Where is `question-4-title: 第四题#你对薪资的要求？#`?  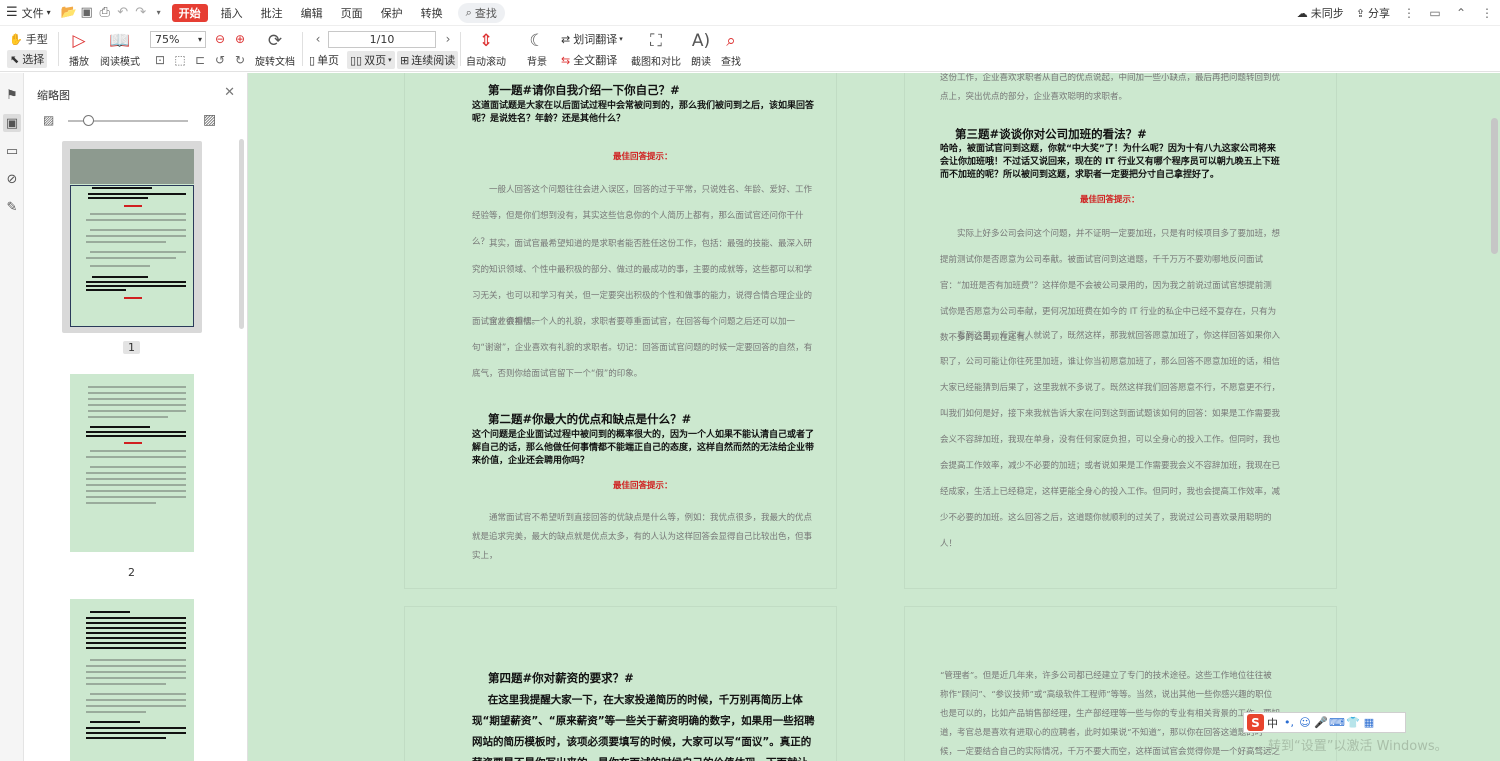
question-4-title: 第四题#你对薪资的要求？# is located at coordinates (561, 678).